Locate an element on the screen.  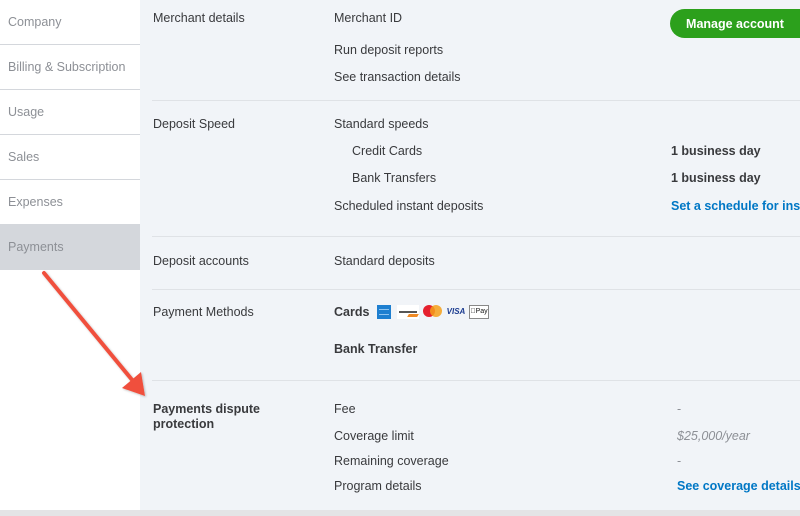
apple-pay-icon: Pay is located at coordinates (479, 312).